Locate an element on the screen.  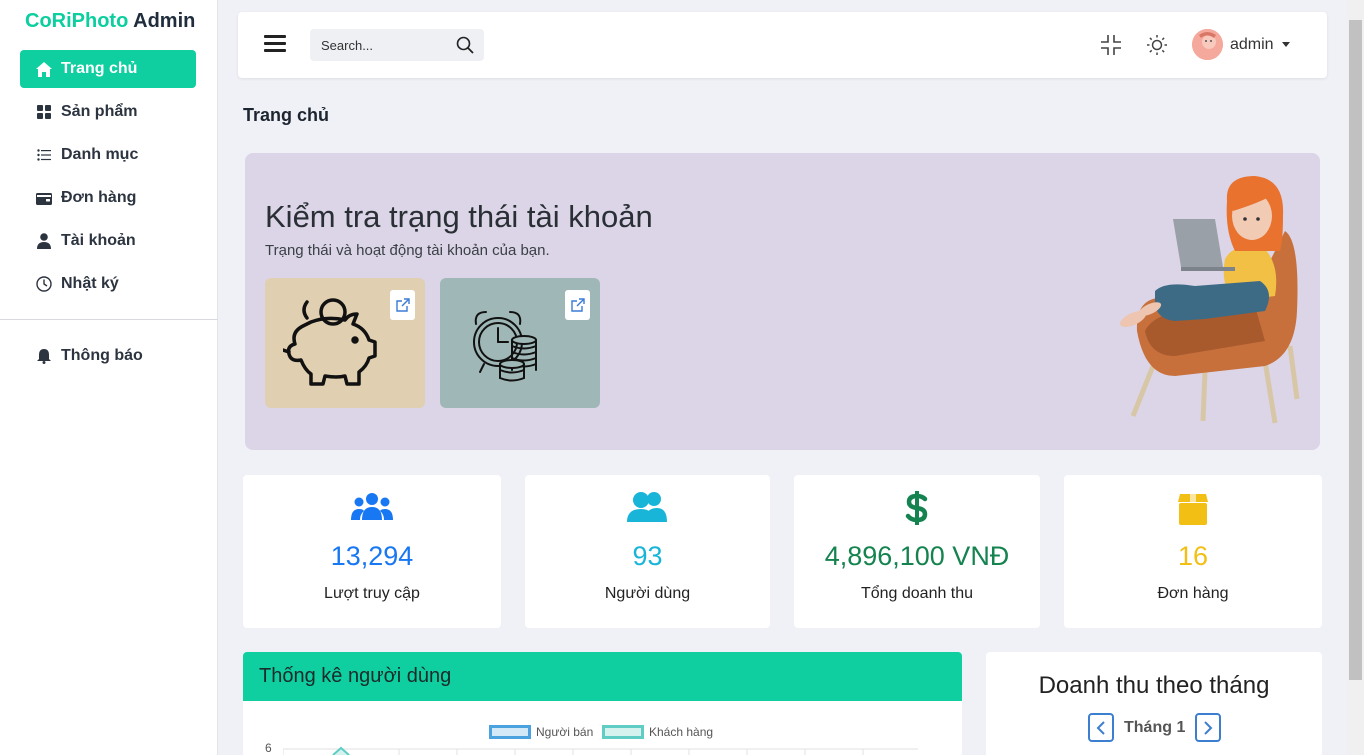
stat-value: 4,896,100 VNĐ is located at coordinates (917, 556).